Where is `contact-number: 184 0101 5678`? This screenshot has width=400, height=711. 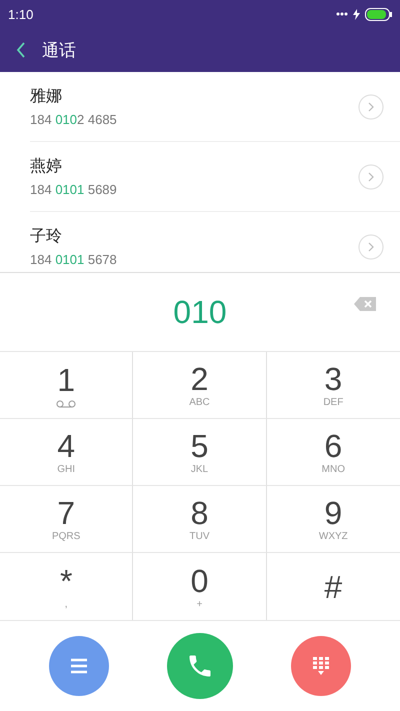 contact-number: 184 0101 5678 is located at coordinates (73, 259).